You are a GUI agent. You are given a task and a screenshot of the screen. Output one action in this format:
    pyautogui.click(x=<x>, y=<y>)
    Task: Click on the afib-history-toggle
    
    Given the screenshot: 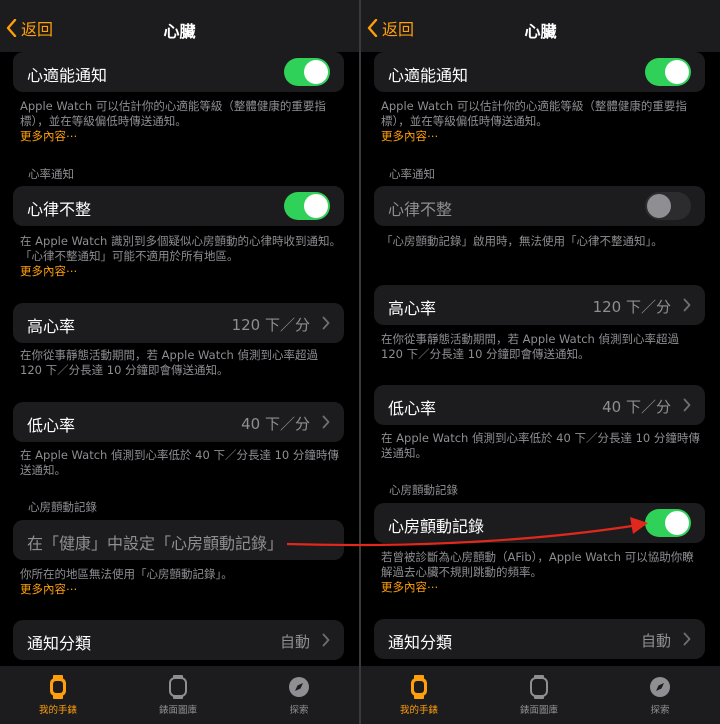 What is the action you would take?
    pyautogui.click(x=668, y=523)
    